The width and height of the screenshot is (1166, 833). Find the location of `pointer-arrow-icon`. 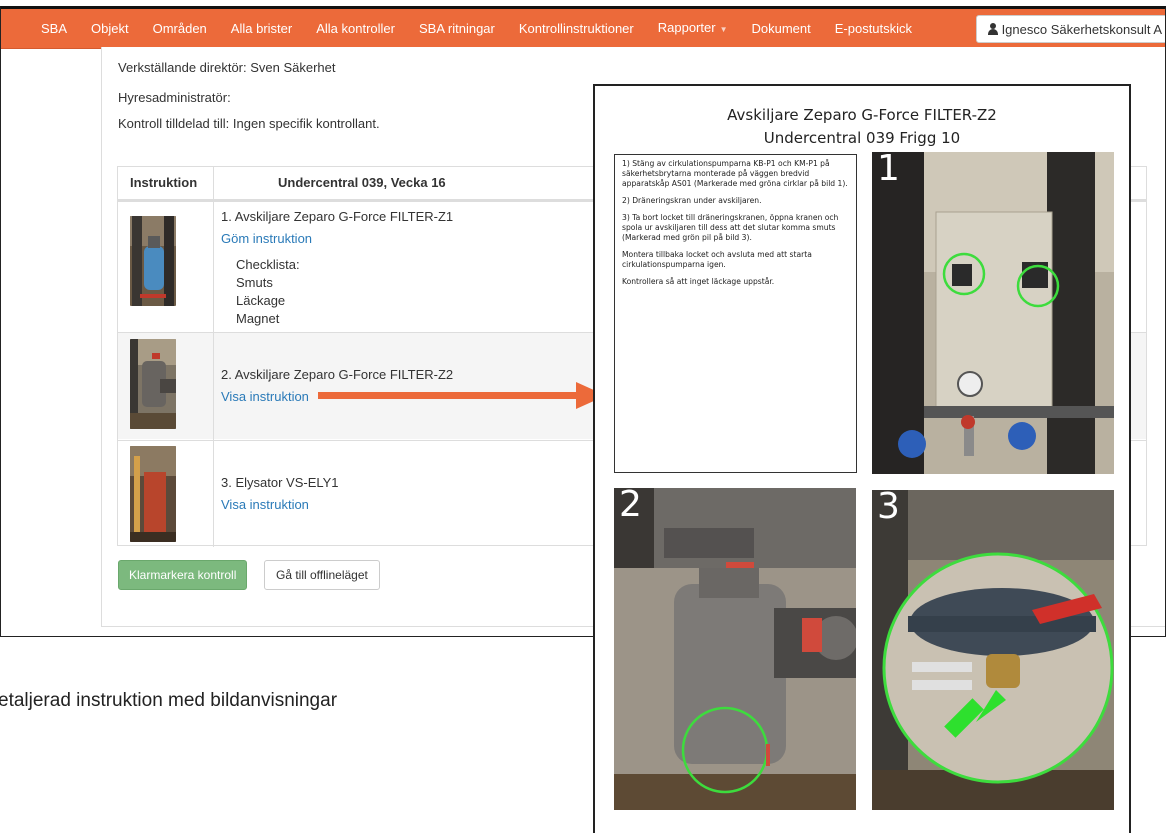

pointer-arrow-icon is located at coordinates (462, 395).